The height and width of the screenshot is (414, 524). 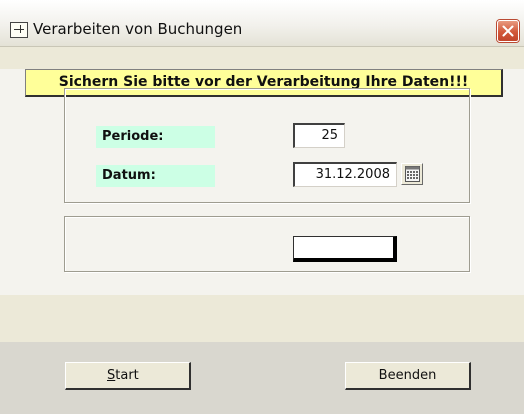 I want to click on progress-indicator, so click(x=345, y=249).